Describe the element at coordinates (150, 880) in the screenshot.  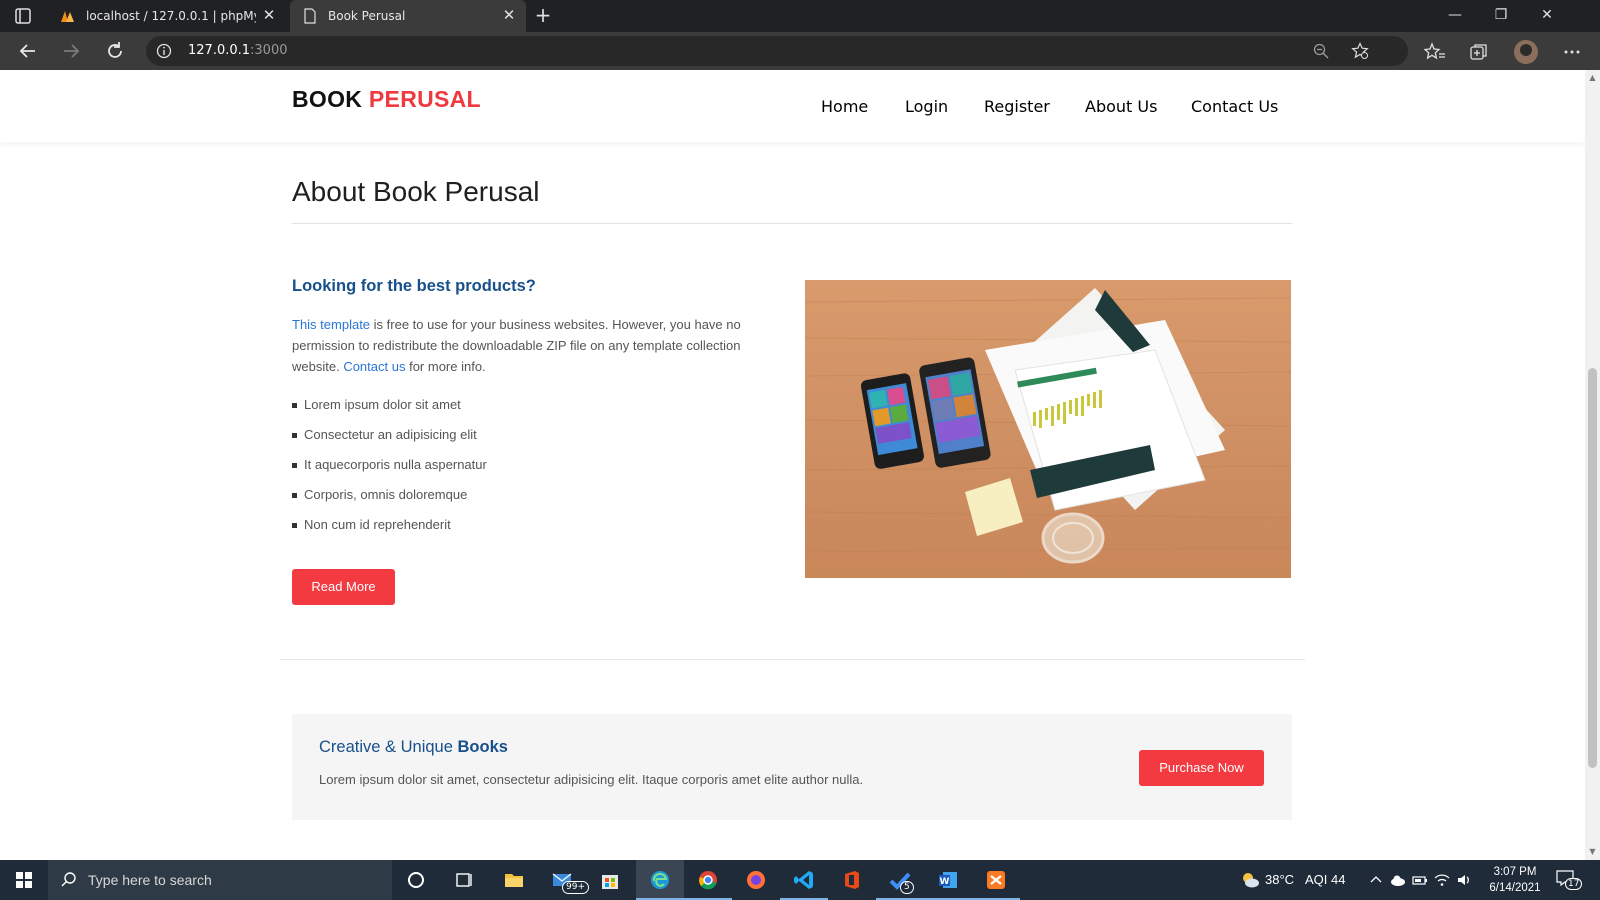
I see `search-placeholder: Type here to search` at that location.